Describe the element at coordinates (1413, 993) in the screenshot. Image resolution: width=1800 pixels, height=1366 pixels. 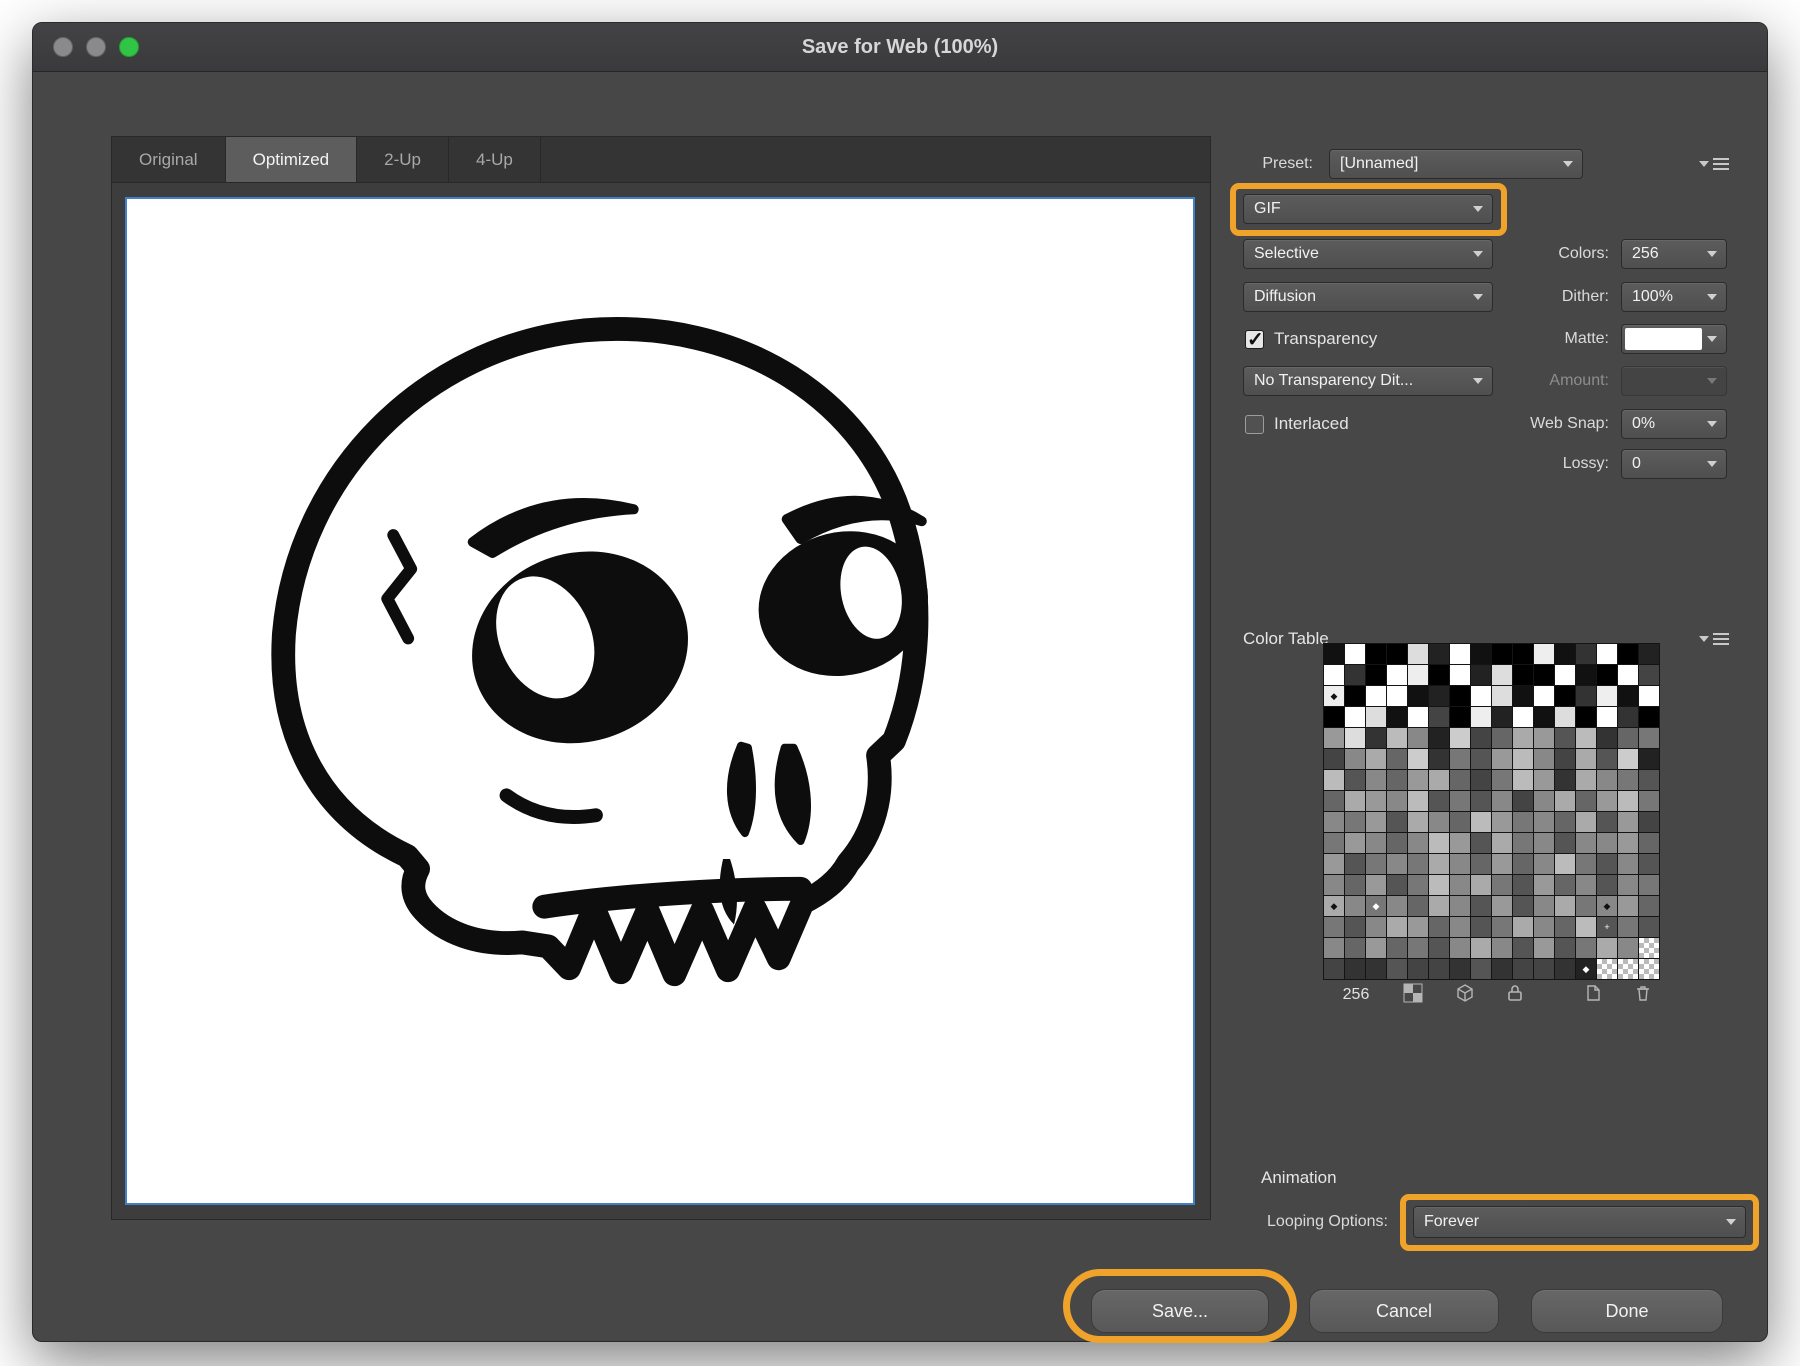
I see `checker-icon` at that location.